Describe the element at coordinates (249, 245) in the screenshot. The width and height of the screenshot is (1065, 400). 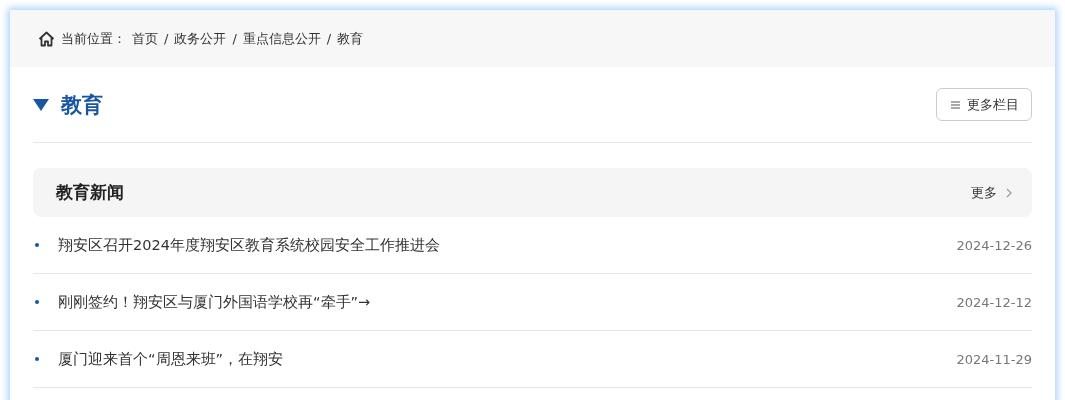
I see `news-link: 翔安区召开2024年度翔安区教育系统校园安全工作推进会` at that location.